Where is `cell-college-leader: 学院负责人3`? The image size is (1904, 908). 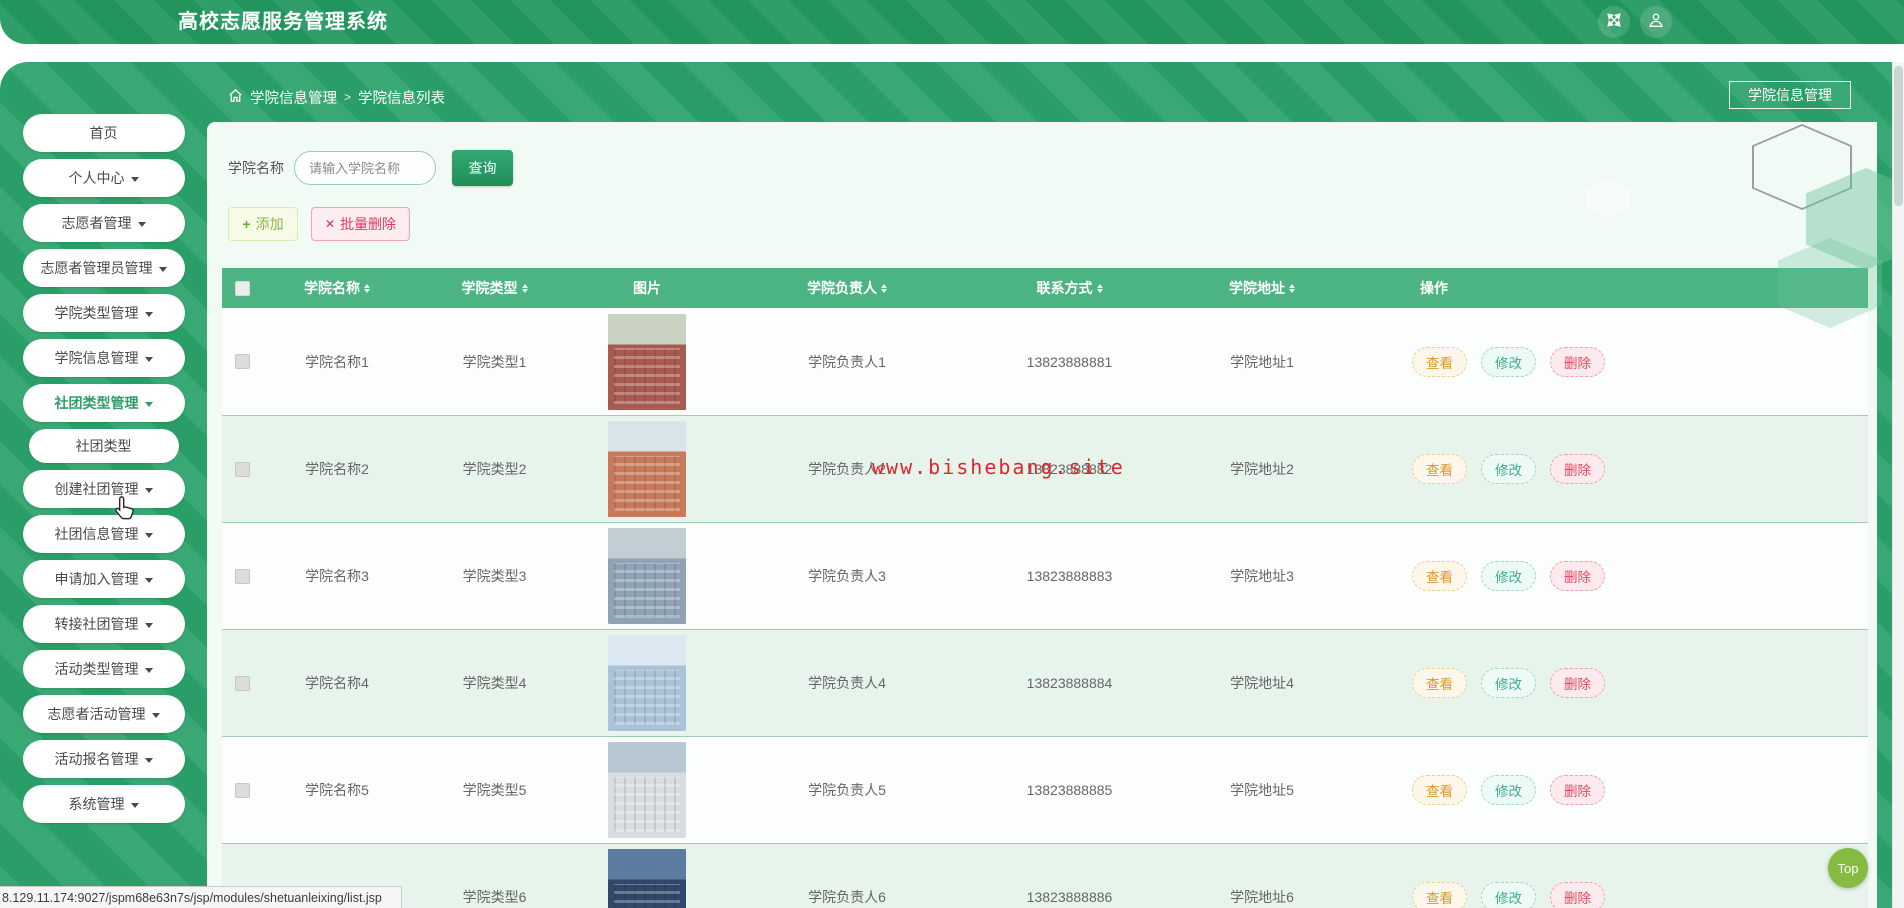 cell-college-leader: 学院负责人3 is located at coordinates (847, 576).